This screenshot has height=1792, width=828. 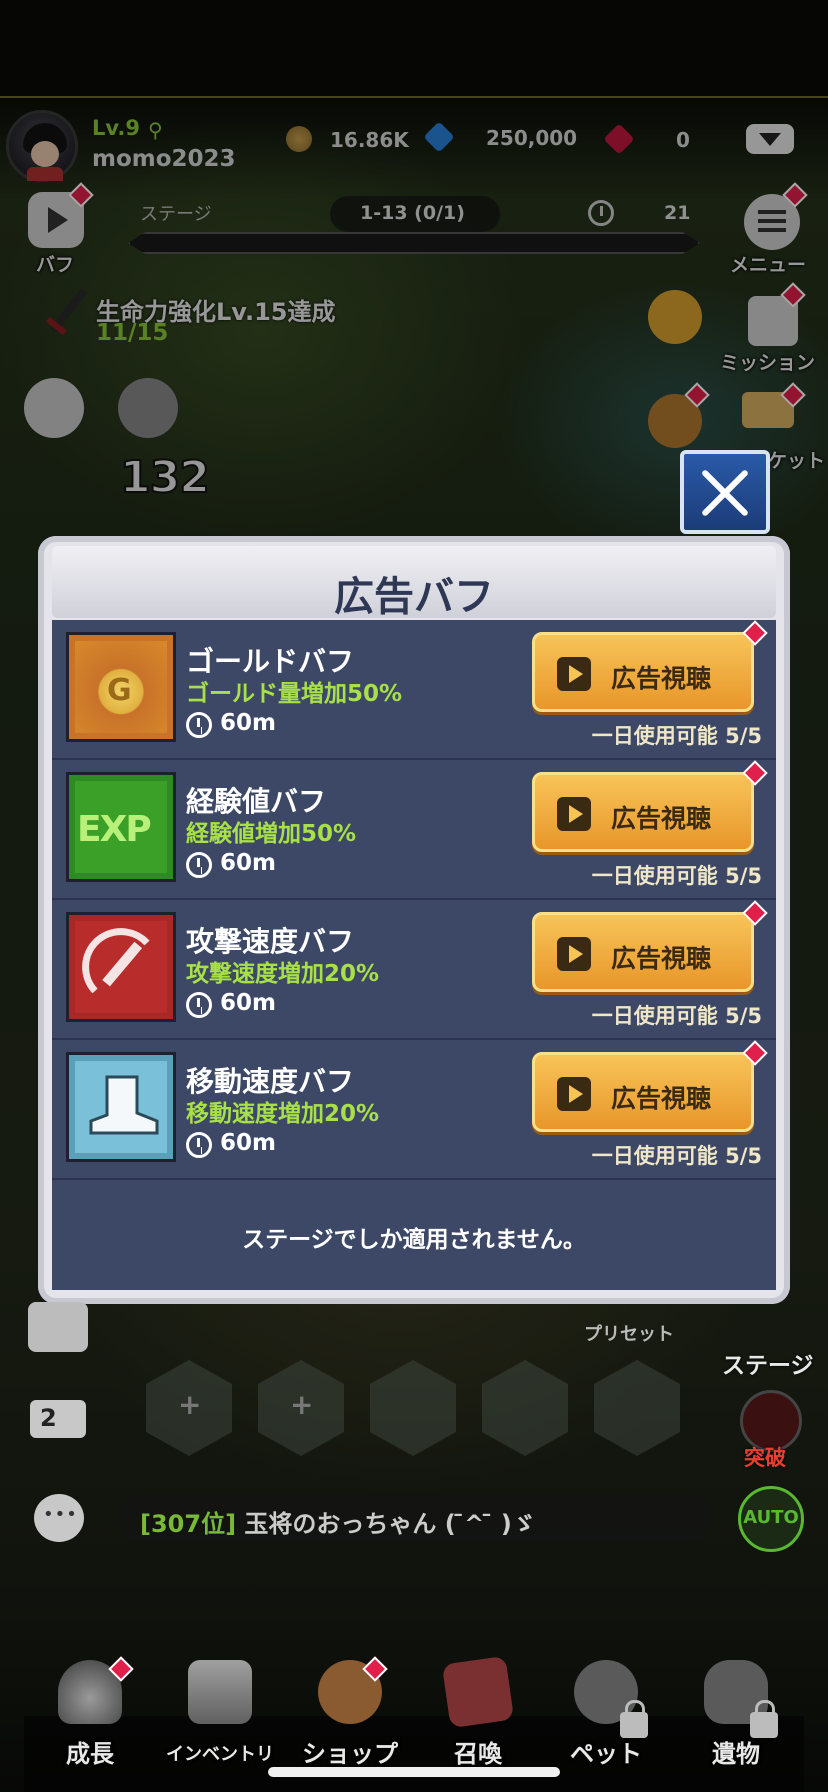 I want to click on auto-label: AUTO, so click(x=771, y=1517).